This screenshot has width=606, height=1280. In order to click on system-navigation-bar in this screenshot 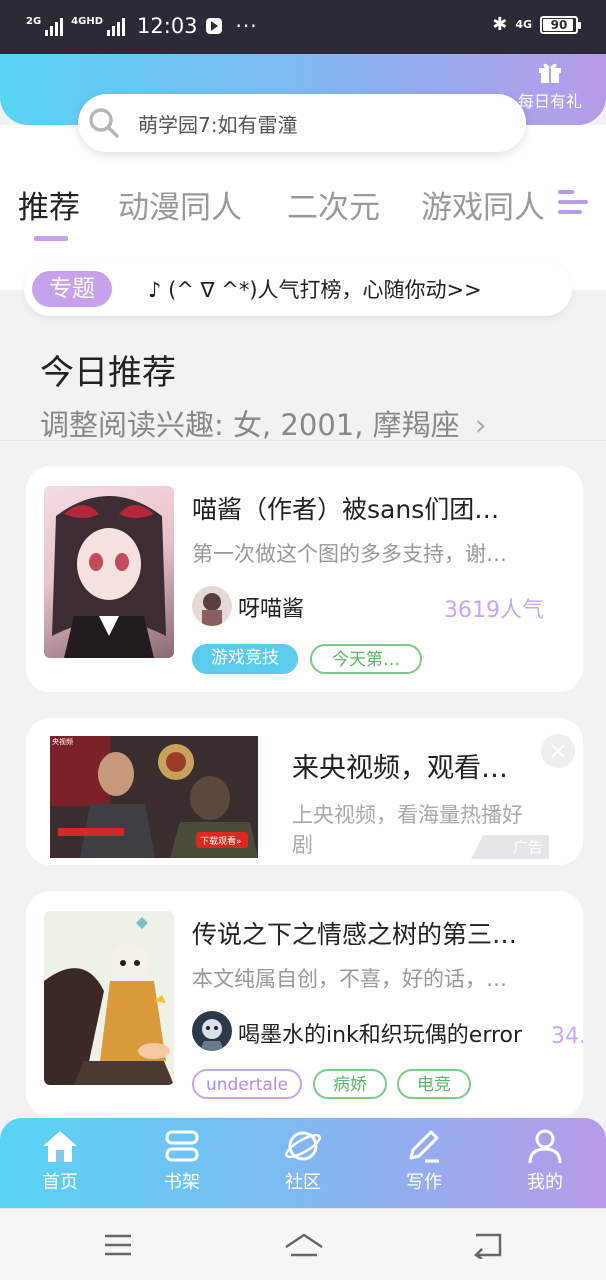, I will do `click(303, 1244)`.